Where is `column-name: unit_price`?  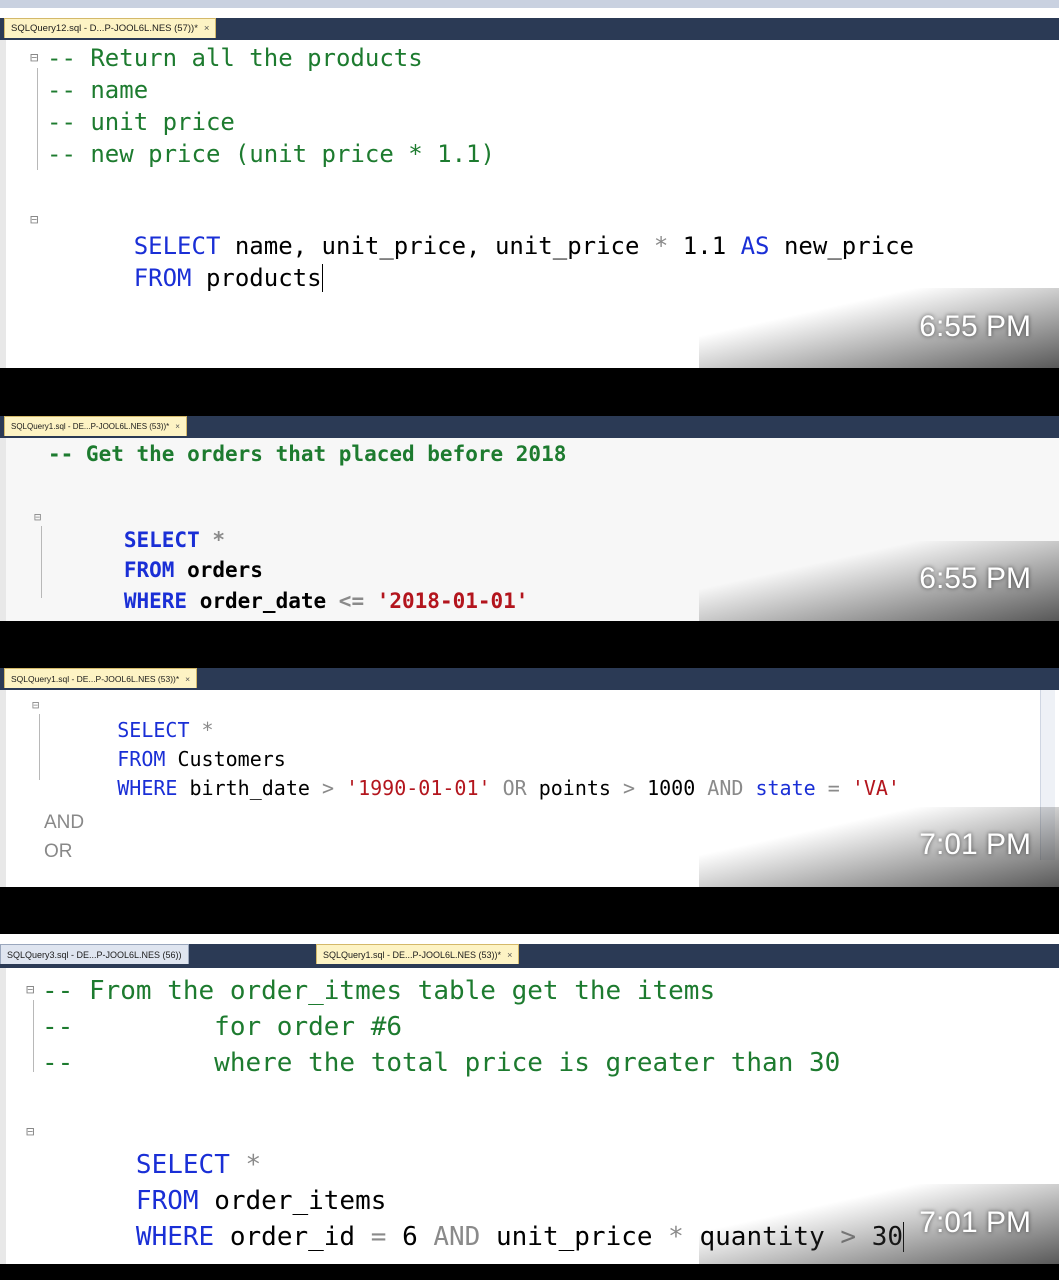 column-name: unit_price is located at coordinates (566, 1237).